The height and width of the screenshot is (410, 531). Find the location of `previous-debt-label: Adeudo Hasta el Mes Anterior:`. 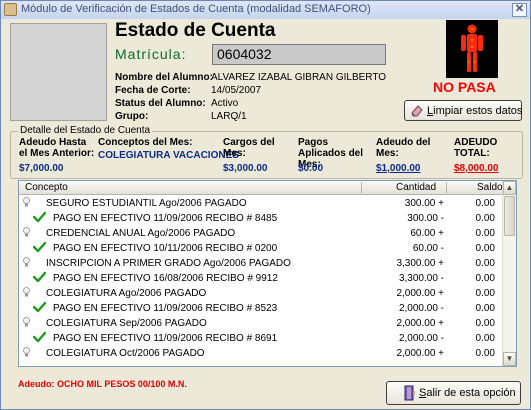

previous-debt-label: Adeudo Hasta el Mes Anterior: is located at coordinates (57, 148).